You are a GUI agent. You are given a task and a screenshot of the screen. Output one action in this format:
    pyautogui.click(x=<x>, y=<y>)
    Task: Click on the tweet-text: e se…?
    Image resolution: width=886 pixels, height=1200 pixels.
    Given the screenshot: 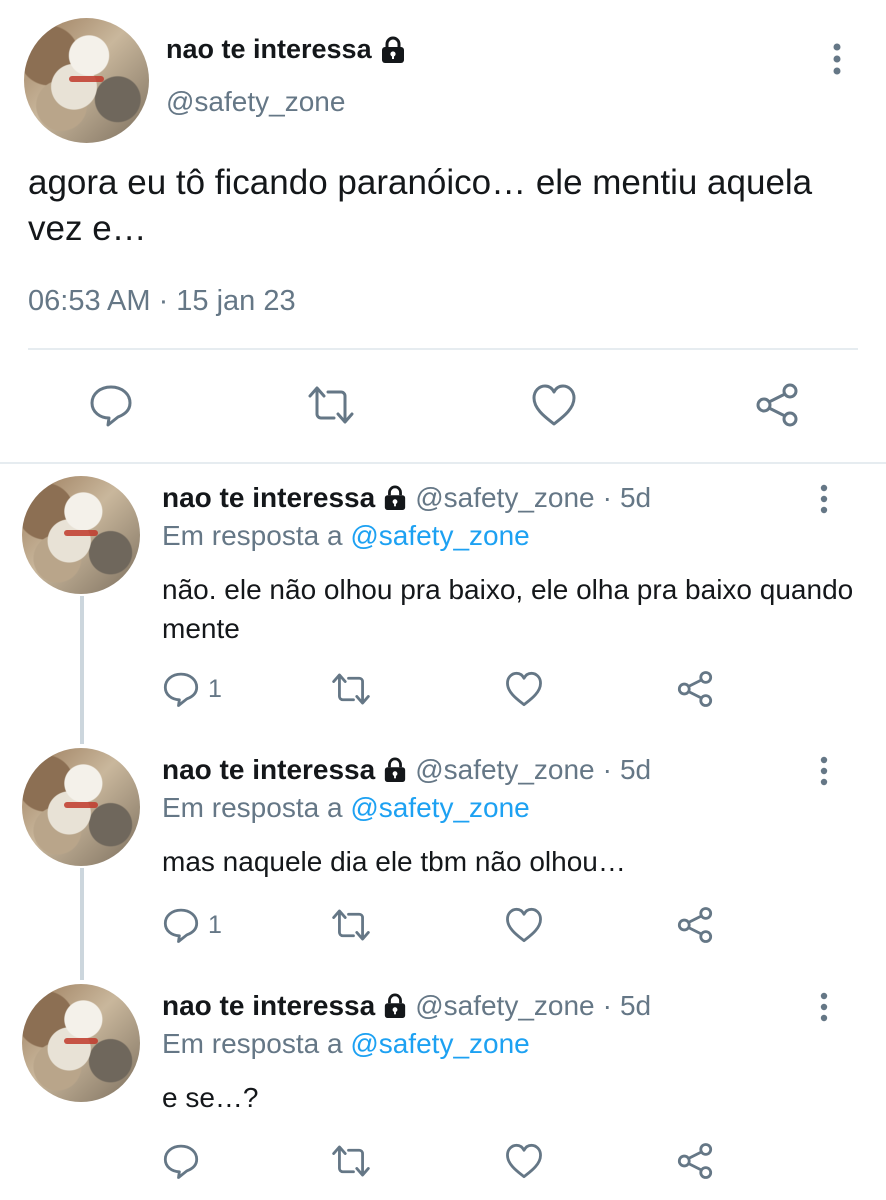 What is the action you would take?
    pyautogui.click(x=210, y=1097)
    